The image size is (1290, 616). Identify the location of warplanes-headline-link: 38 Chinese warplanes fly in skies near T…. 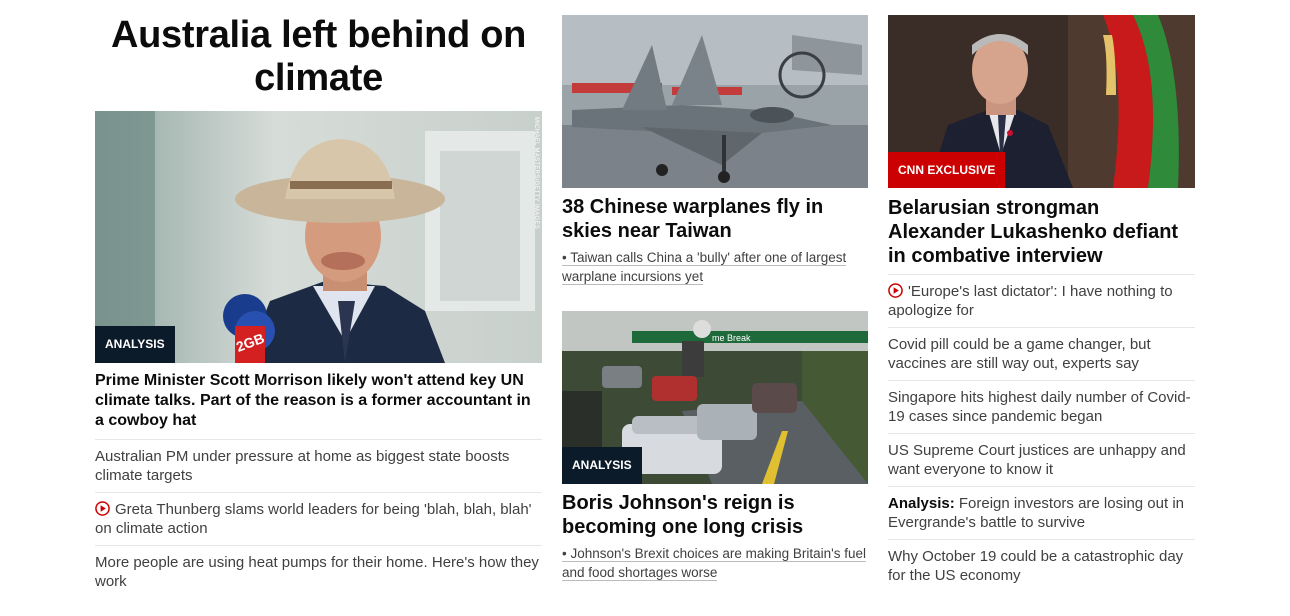
(692, 219).